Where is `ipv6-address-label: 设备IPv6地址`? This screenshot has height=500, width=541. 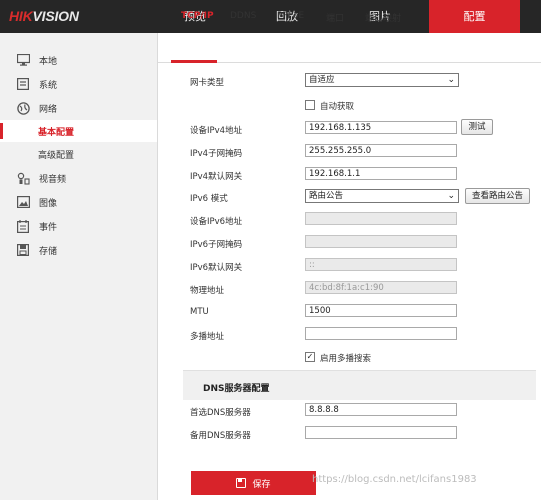
ipv6-address-label: 设备IPv6地址 is located at coordinates (216, 222).